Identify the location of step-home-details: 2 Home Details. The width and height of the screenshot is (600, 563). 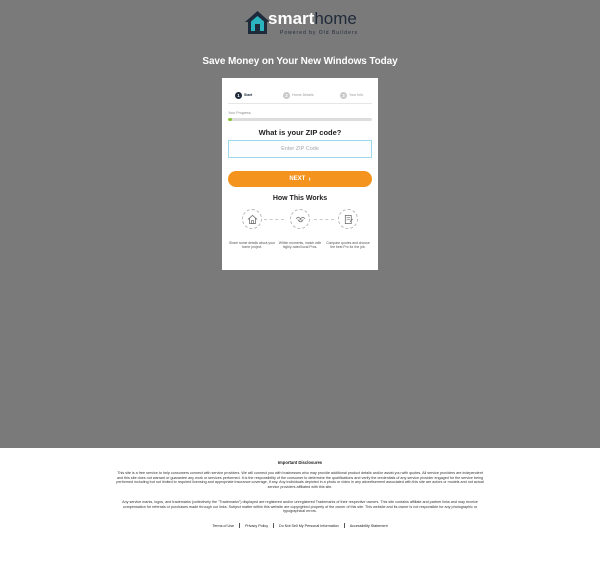
(298, 95).